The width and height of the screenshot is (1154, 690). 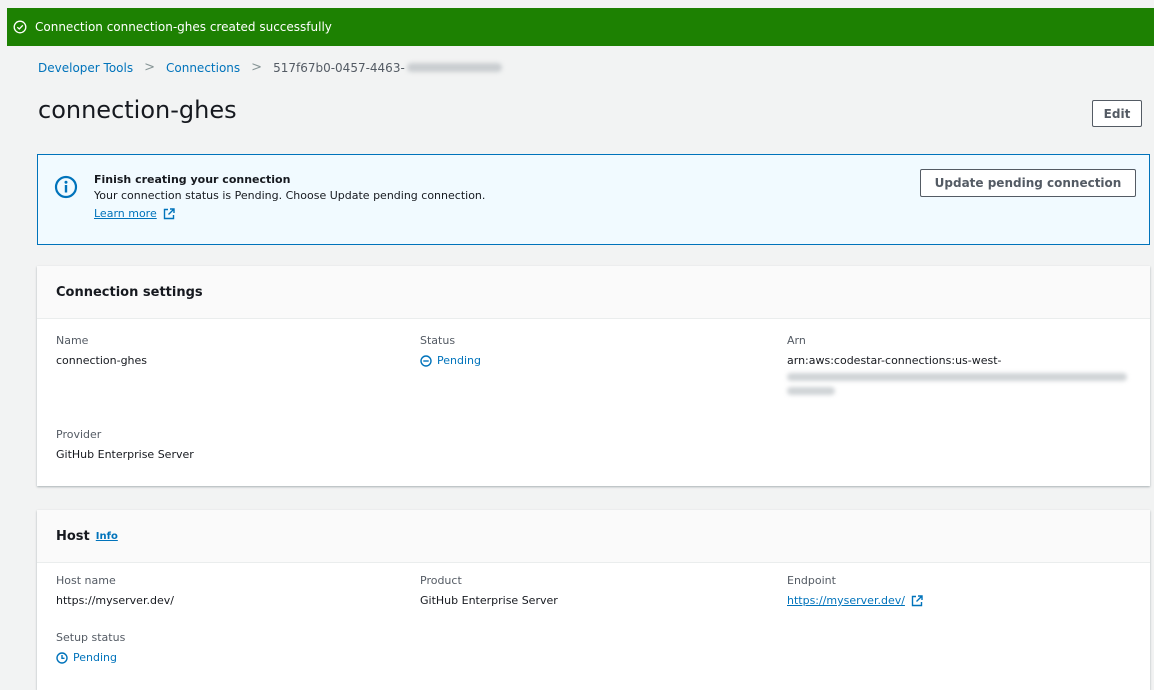 What do you see at coordinates (125, 454) in the screenshot?
I see `provider-value: GitHub Enterprise Server` at bounding box center [125, 454].